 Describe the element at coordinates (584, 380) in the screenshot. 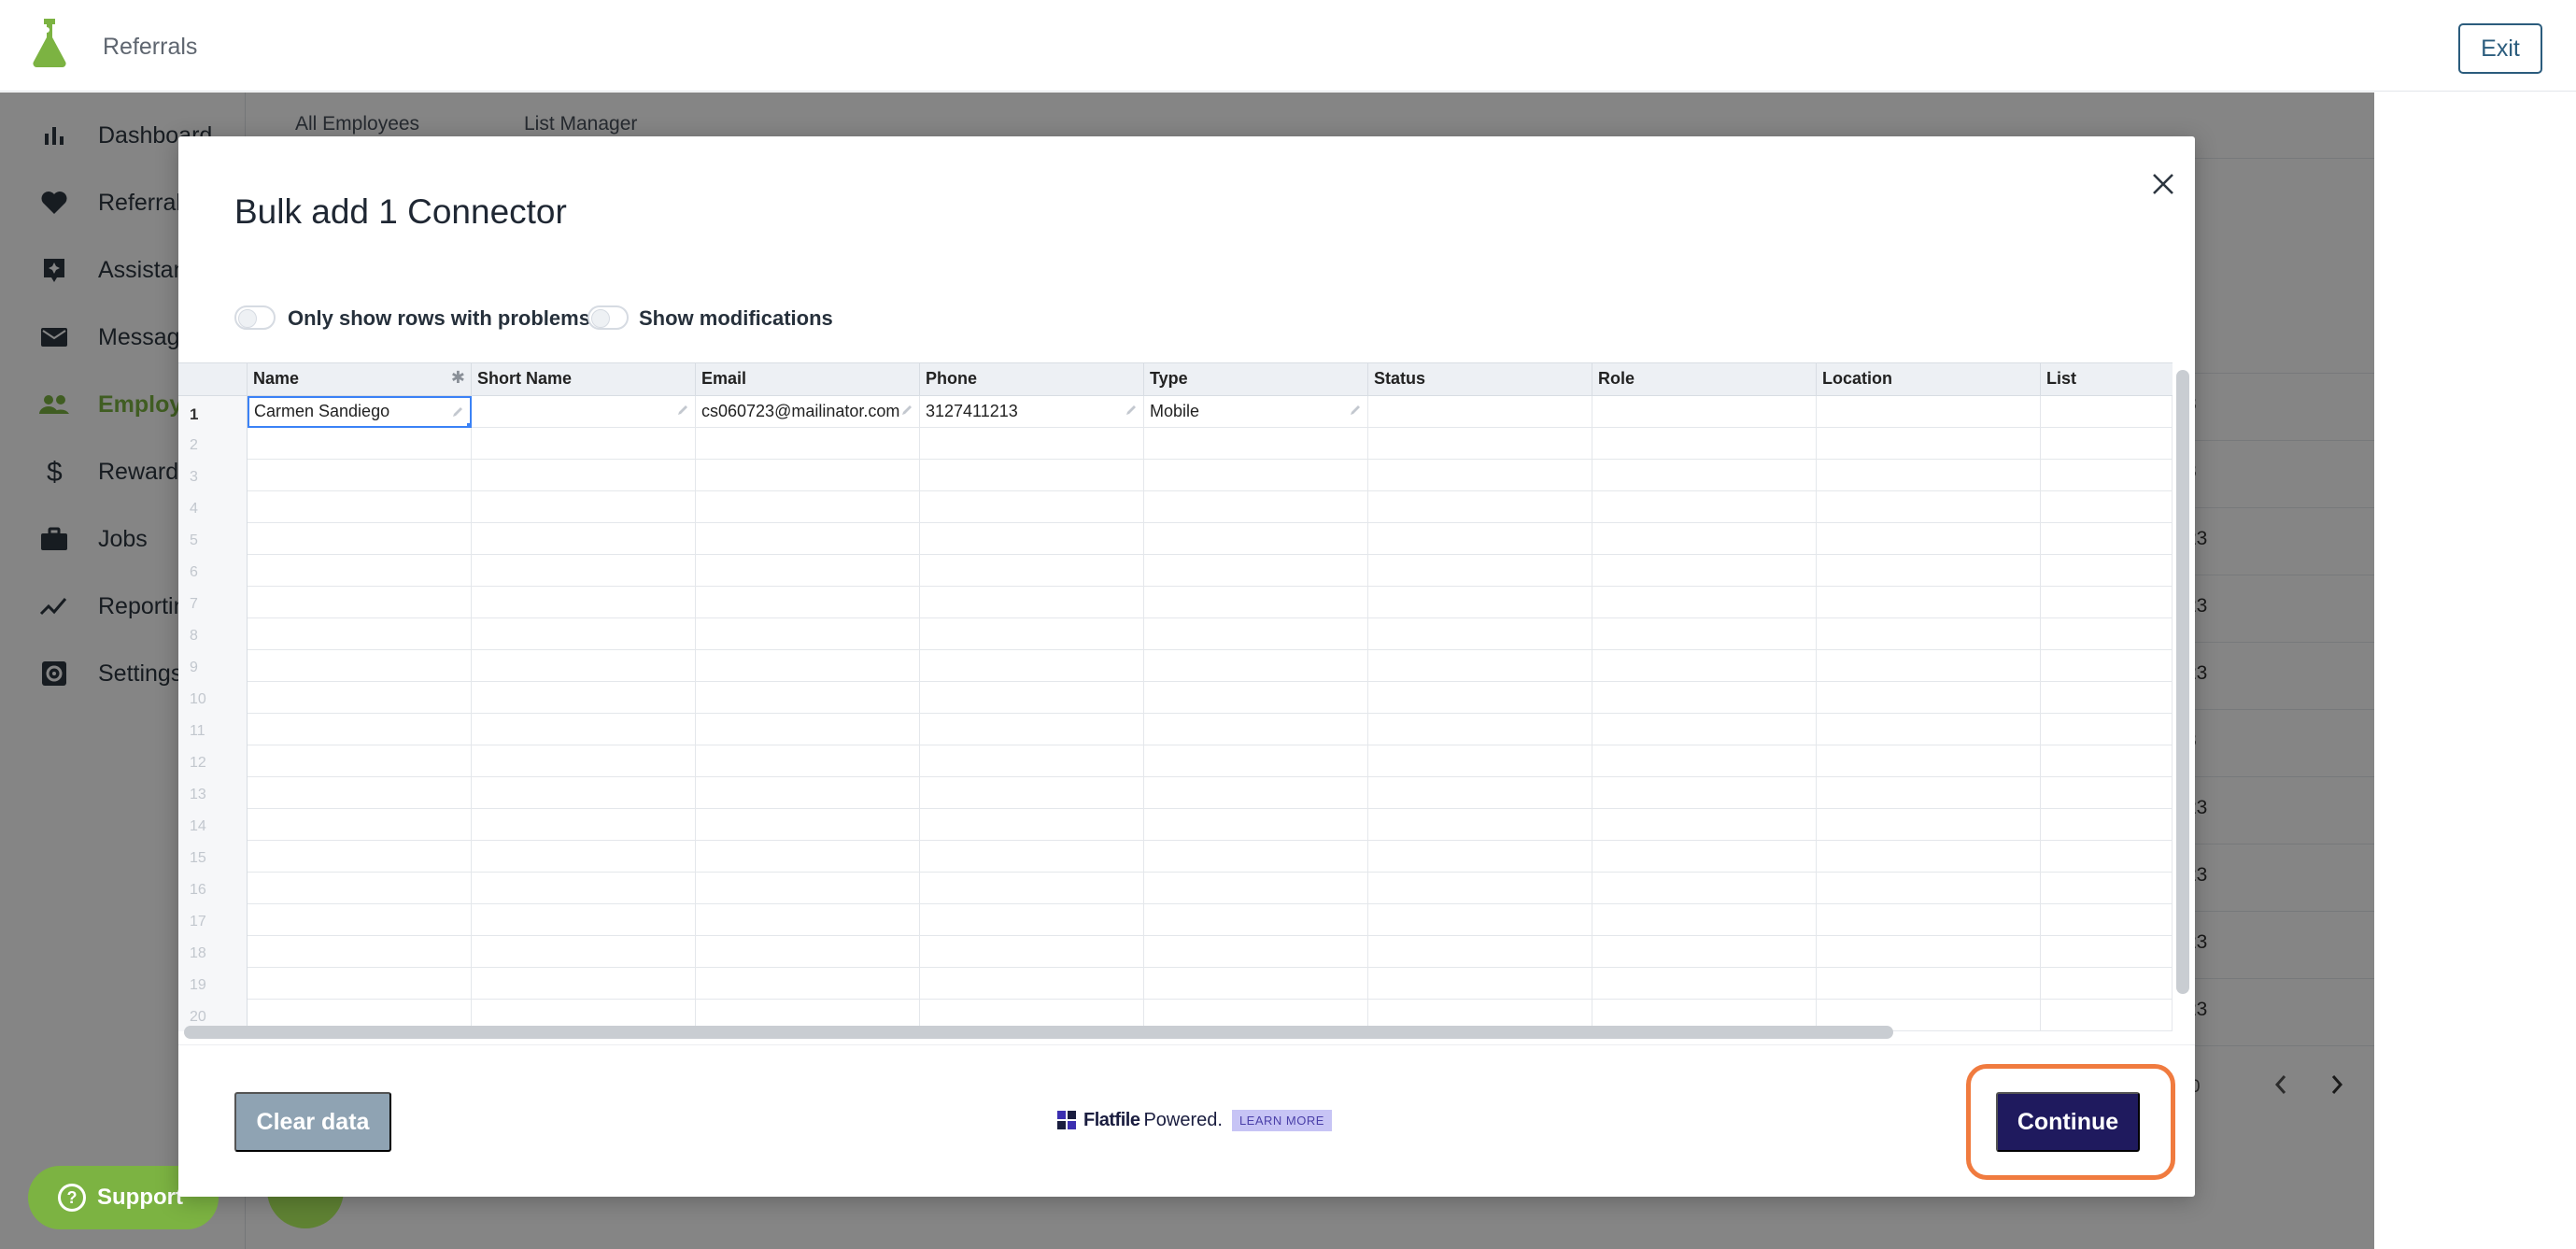

I see `column-header-short-name: Short Name` at that location.